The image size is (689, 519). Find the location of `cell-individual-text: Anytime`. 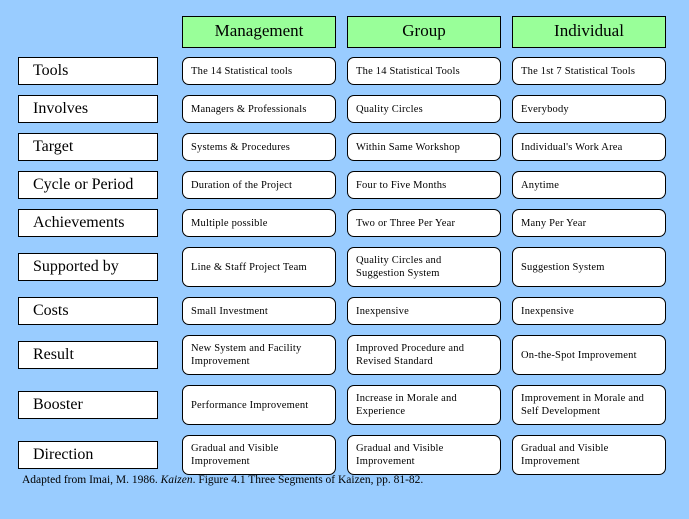

cell-individual-text: Anytime is located at coordinates (589, 185).